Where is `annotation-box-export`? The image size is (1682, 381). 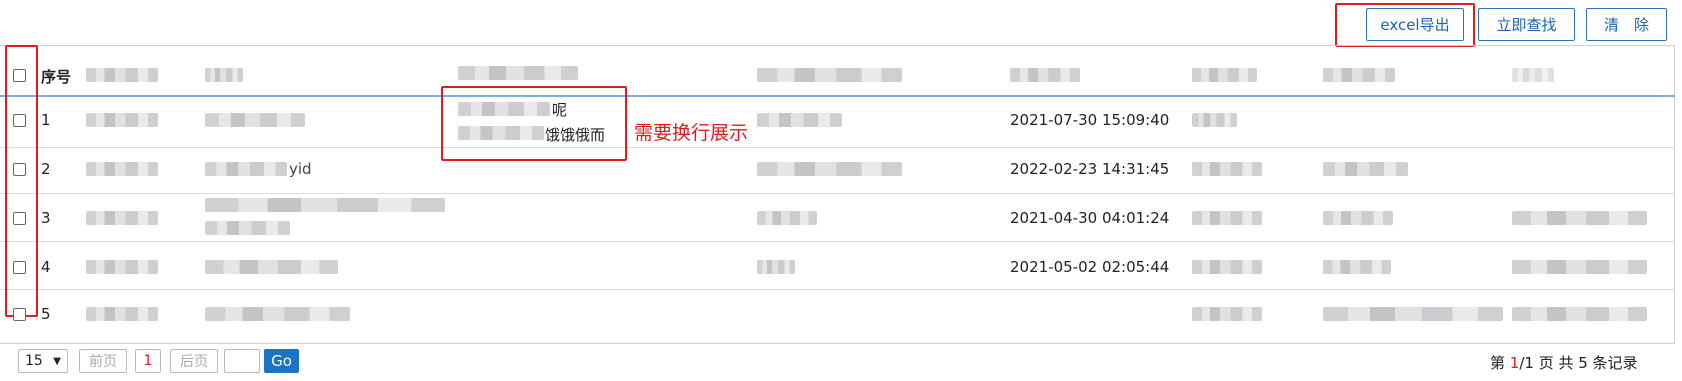 annotation-box-export is located at coordinates (1405, 25).